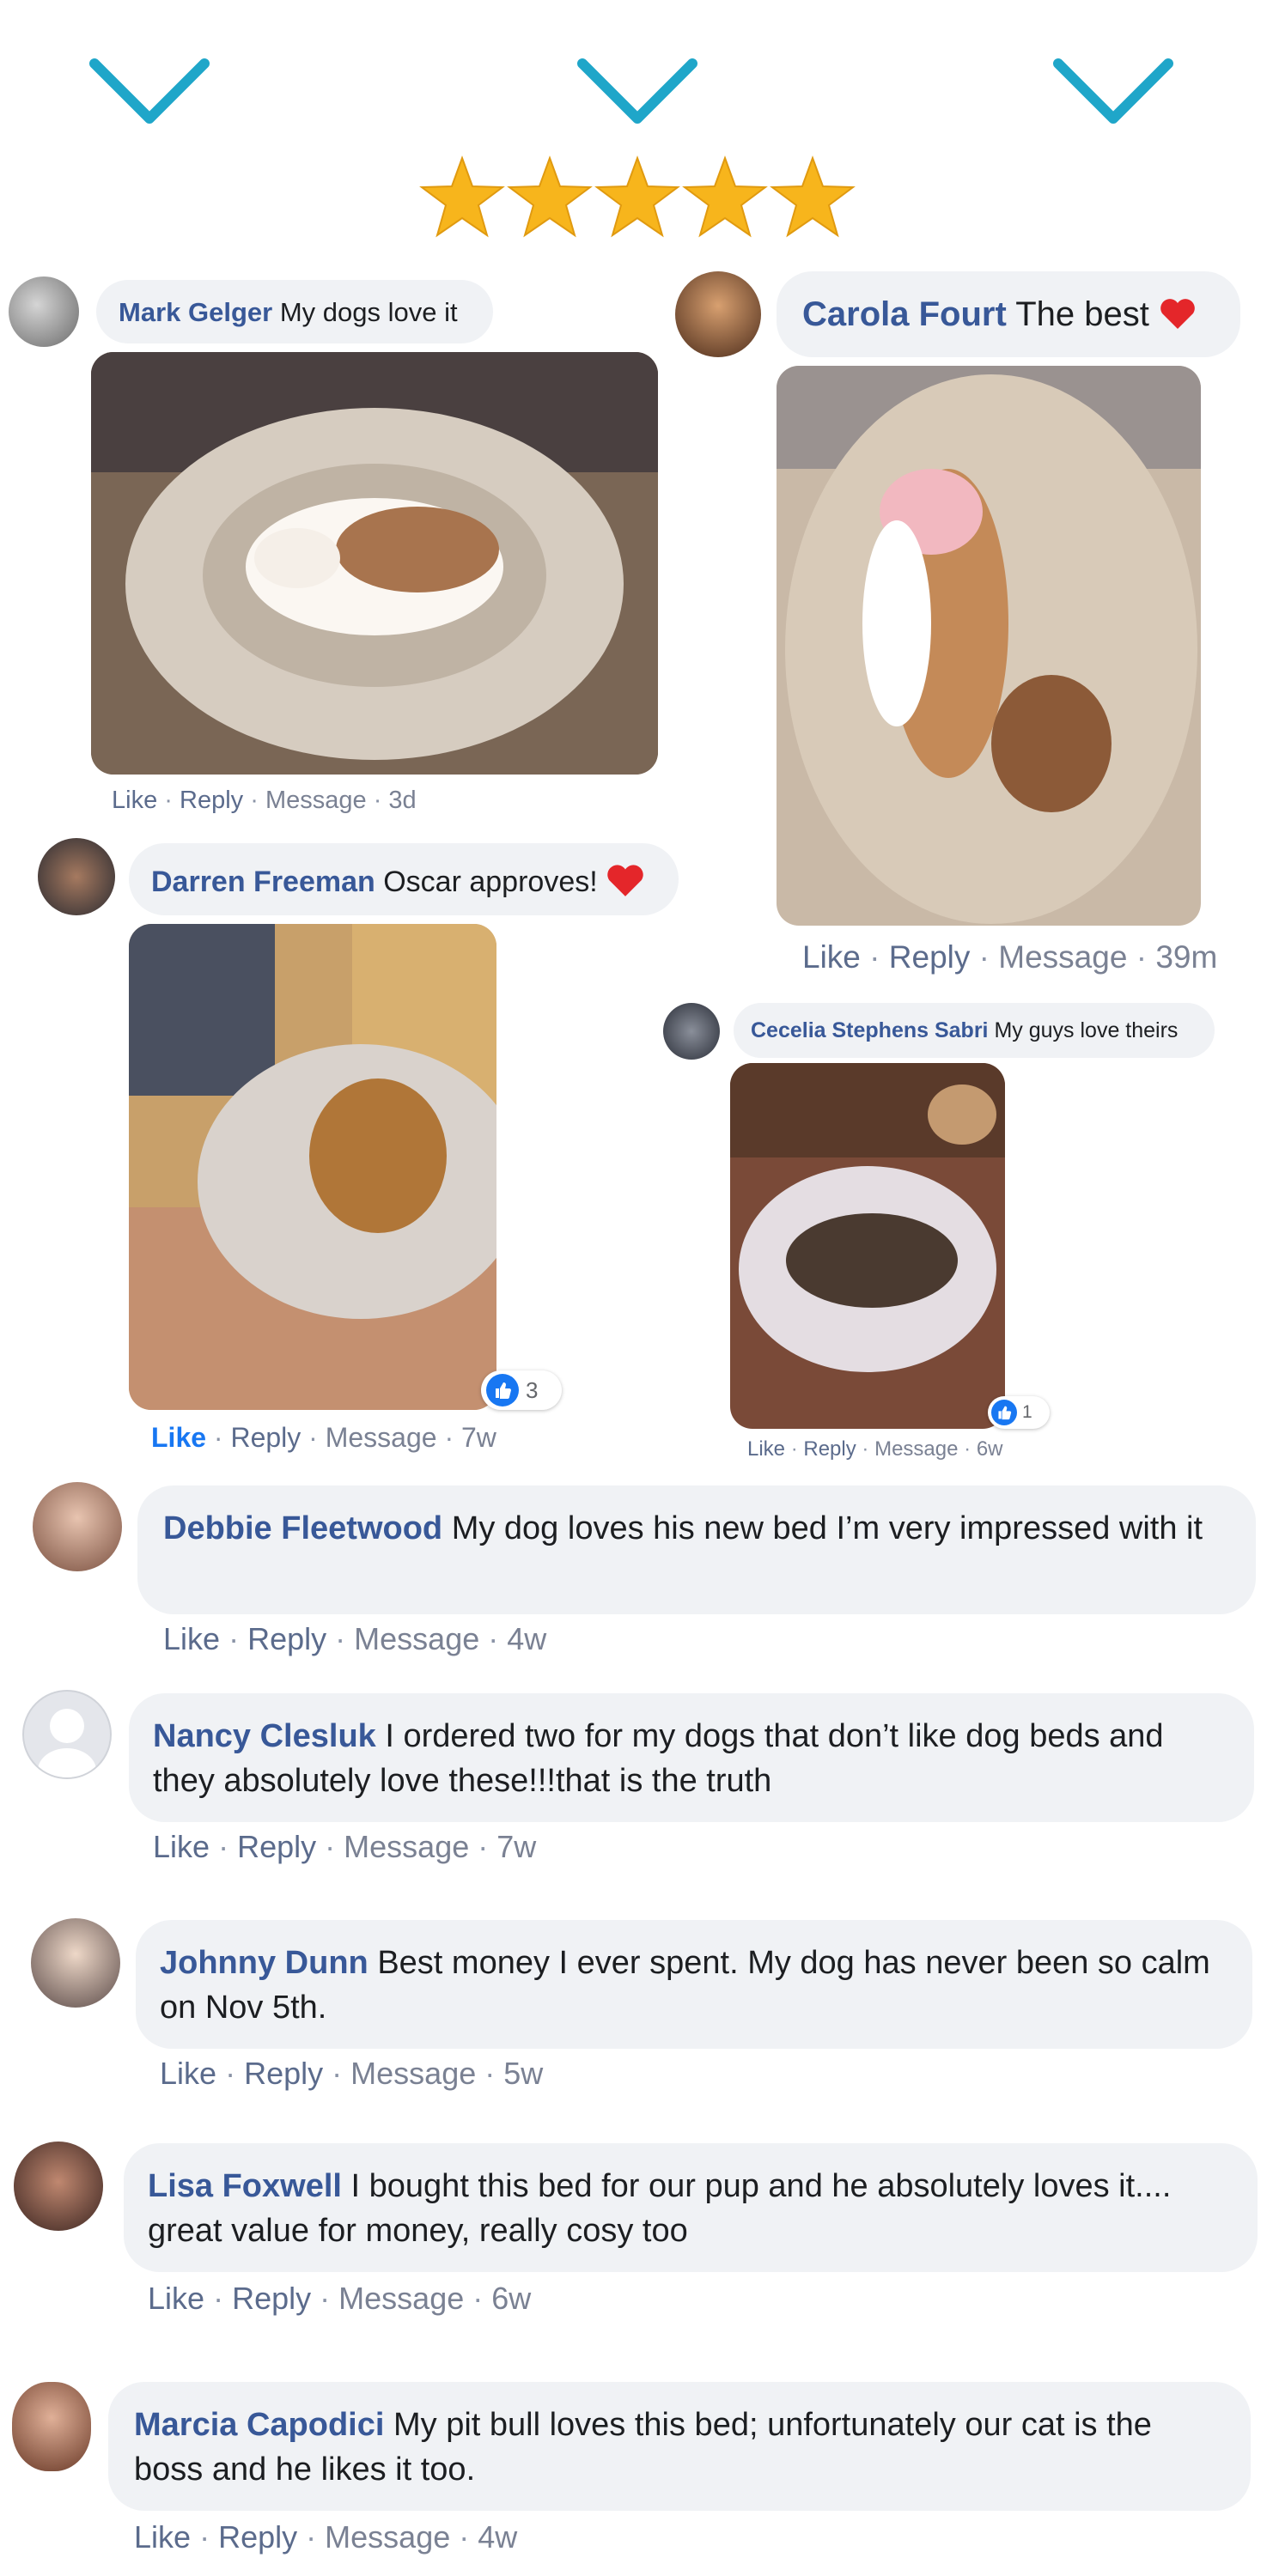 The height and width of the screenshot is (2576, 1273). Describe the element at coordinates (1027, 1412) in the screenshot. I see `reaction-count-value: 1` at that location.